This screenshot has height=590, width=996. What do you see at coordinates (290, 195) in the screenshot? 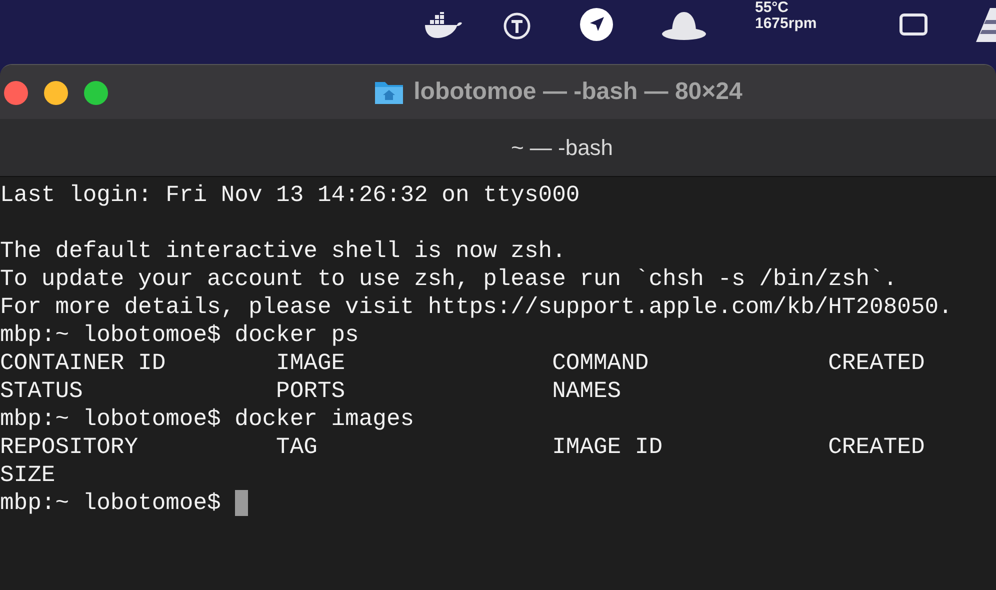
I see `terminal-line: Last login: Fri Nov 13 14:26:32 on ttys000` at bounding box center [290, 195].